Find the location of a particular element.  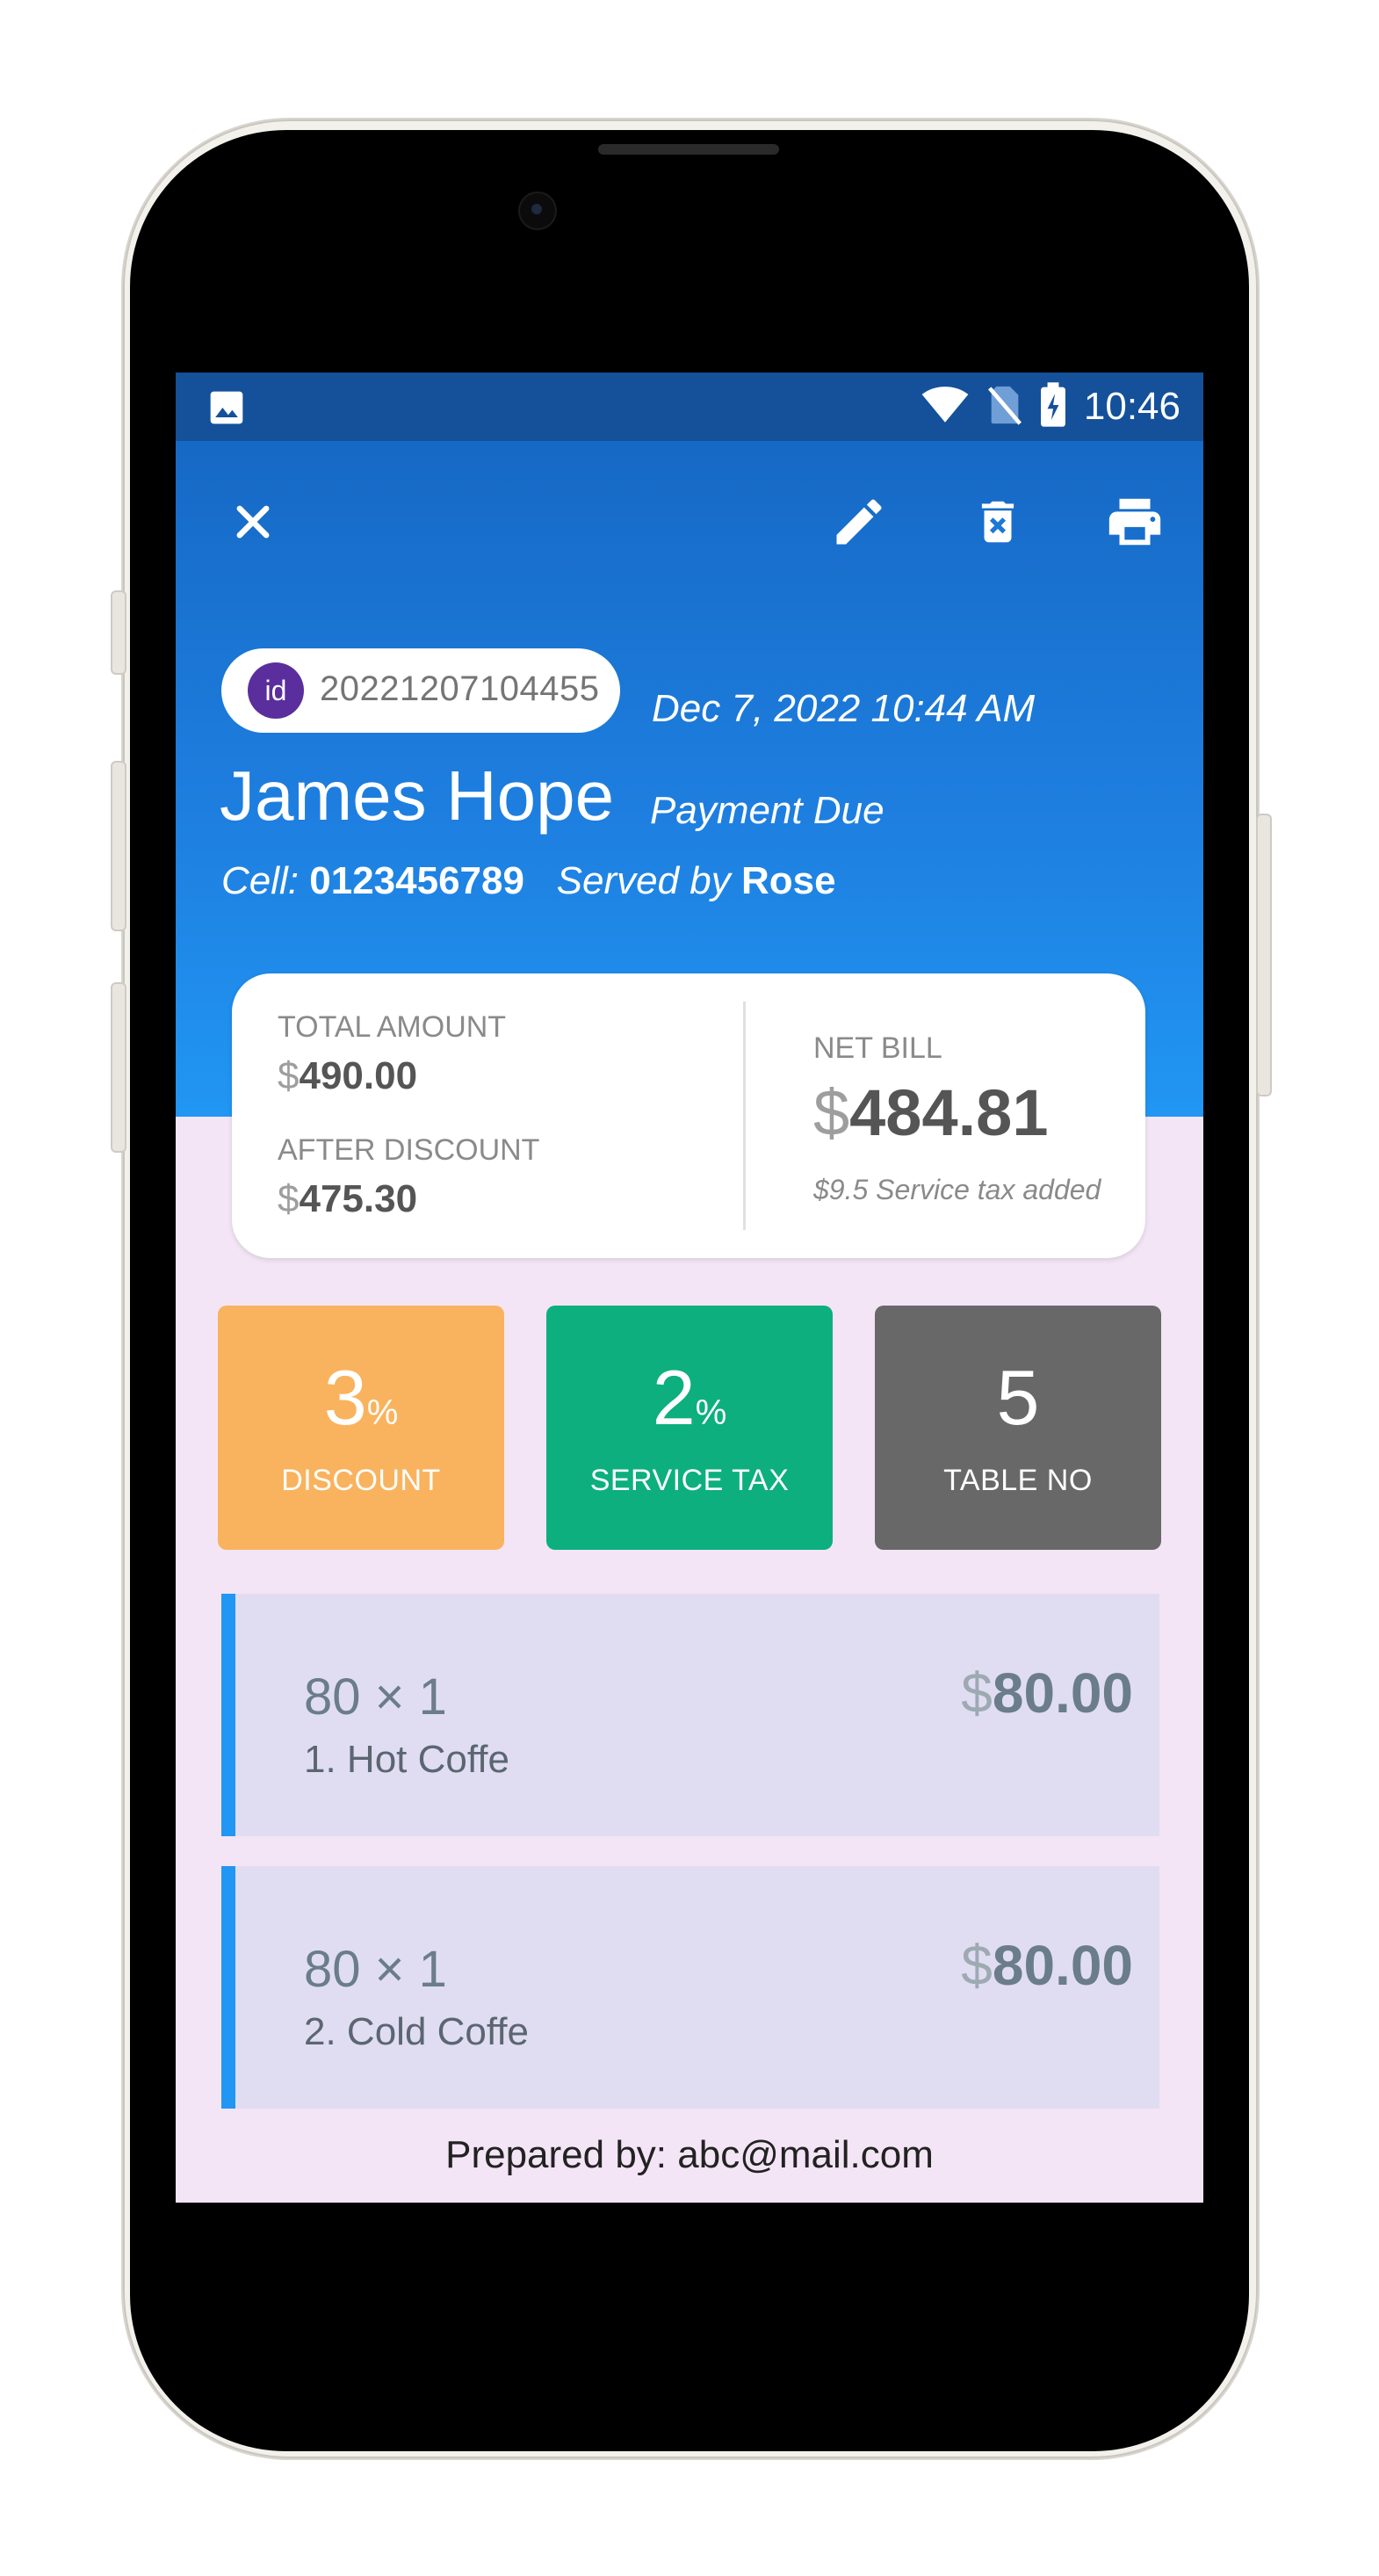

close-button is located at coordinates (253, 522).